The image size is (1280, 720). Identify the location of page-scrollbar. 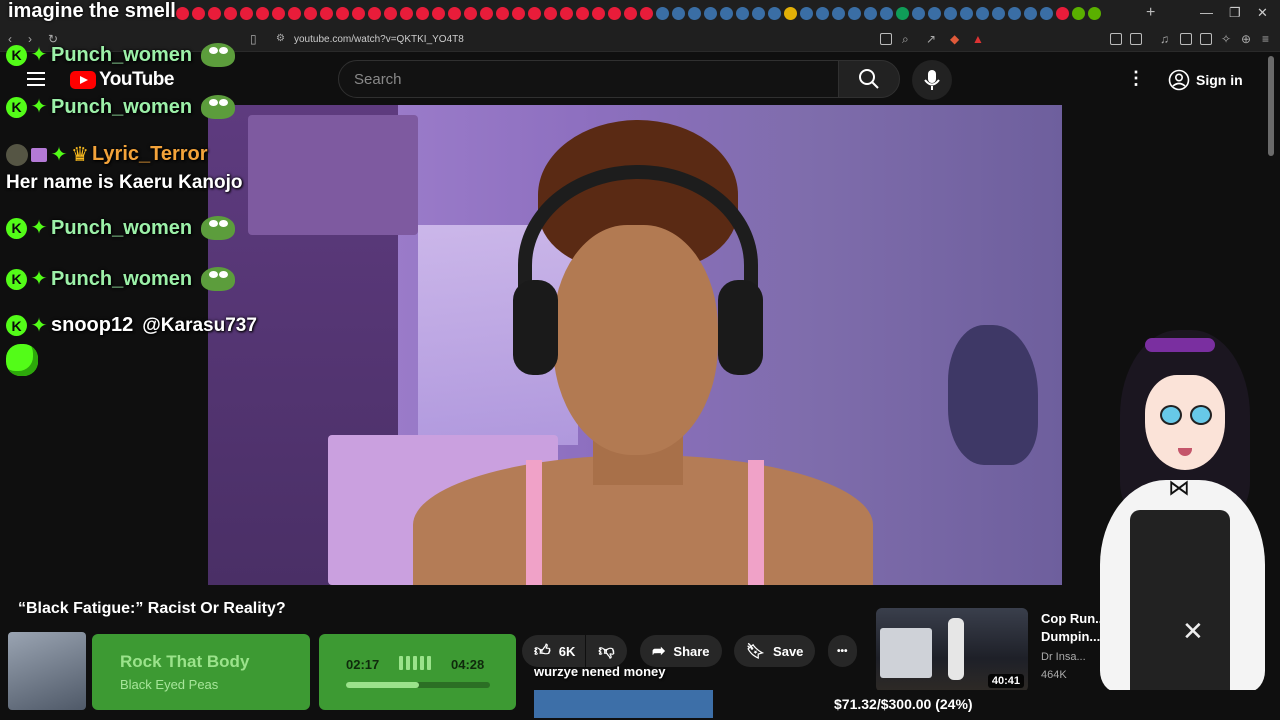
(1271, 106).